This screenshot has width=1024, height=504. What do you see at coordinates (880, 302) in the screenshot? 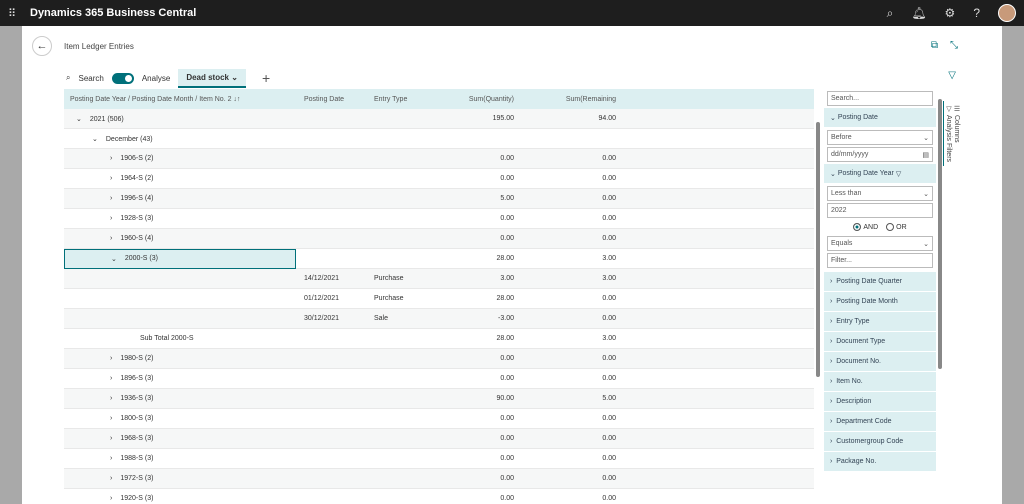
I see `filter-section: › Posting Date Month` at bounding box center [880, 302].